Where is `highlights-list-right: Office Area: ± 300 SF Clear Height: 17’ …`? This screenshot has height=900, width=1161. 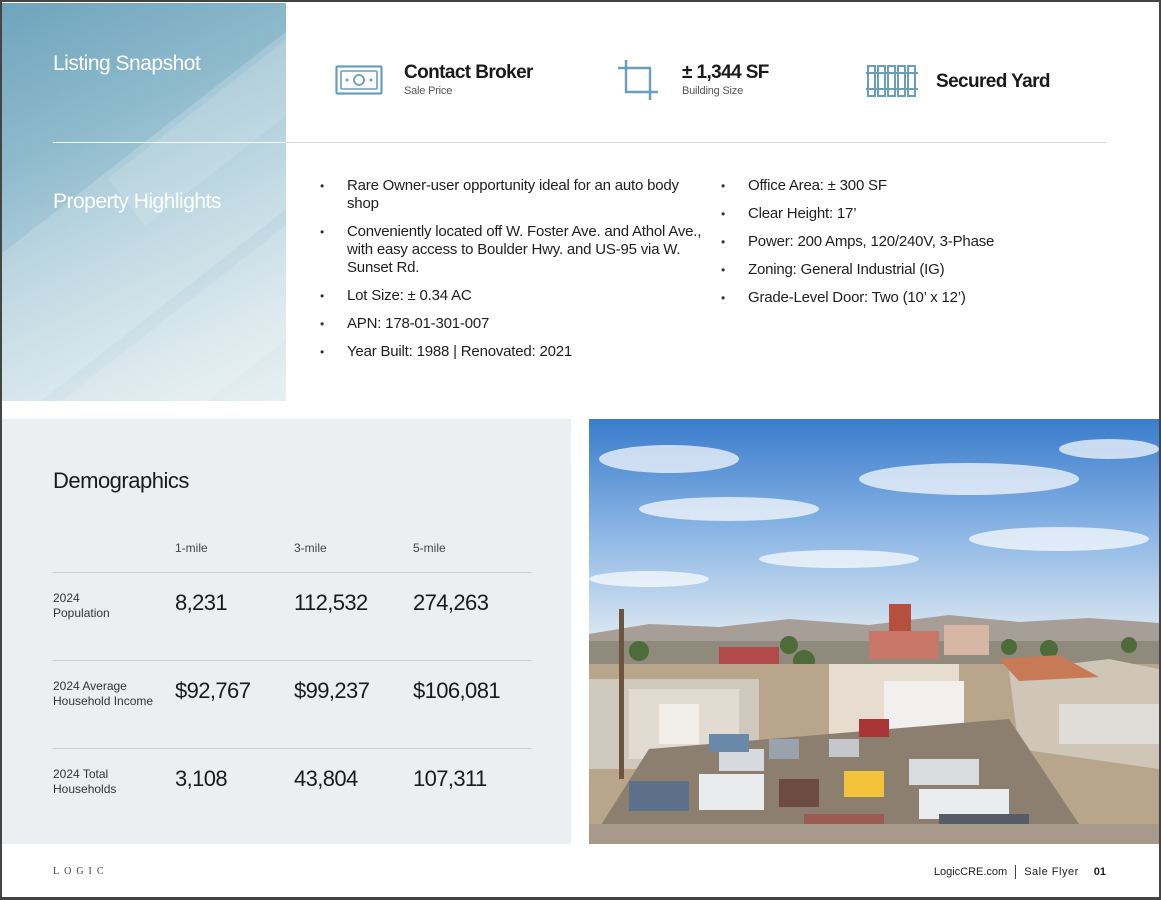
highlights-list-right: Office Area: ± 300 SF Clear Height: 17’ … is located at coordinates (901, 247).